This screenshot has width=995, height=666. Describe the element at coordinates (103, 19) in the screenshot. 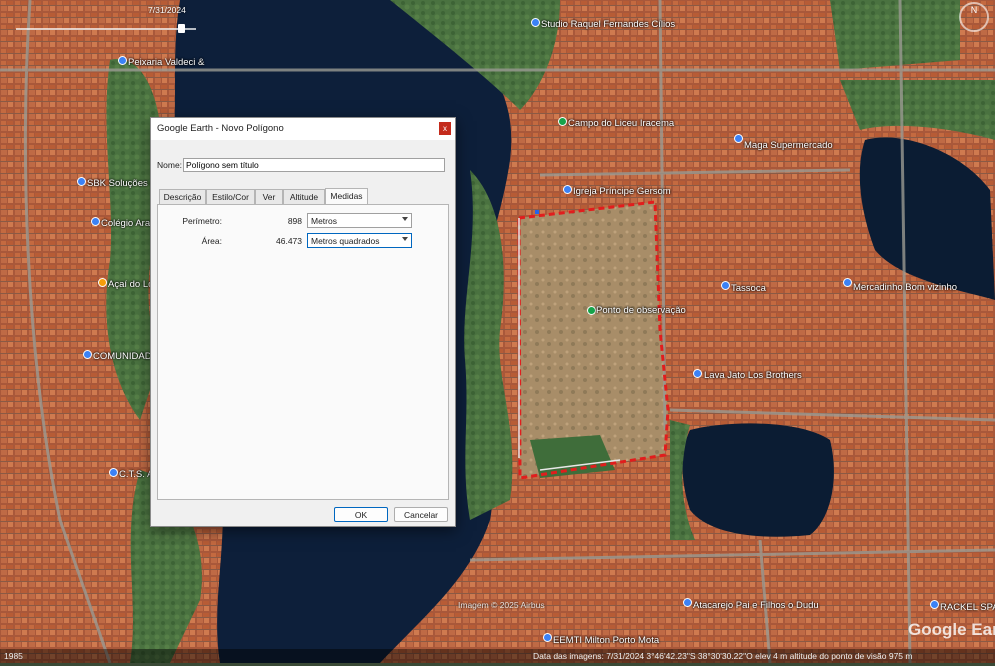

I see `historical-imagery-slider: 7/31/2024` at that location.